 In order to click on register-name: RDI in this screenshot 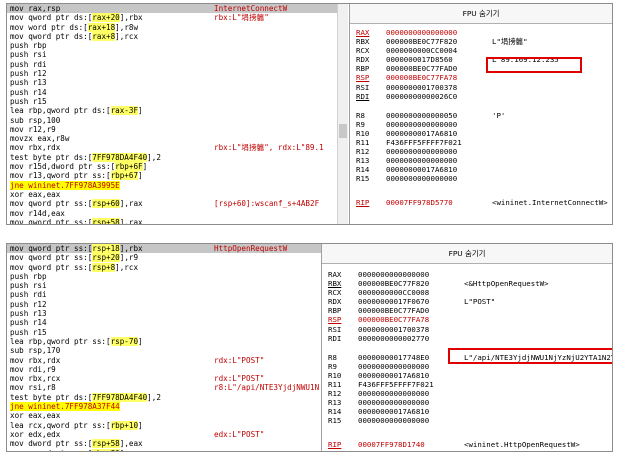, I will do `click(335, 338)`.